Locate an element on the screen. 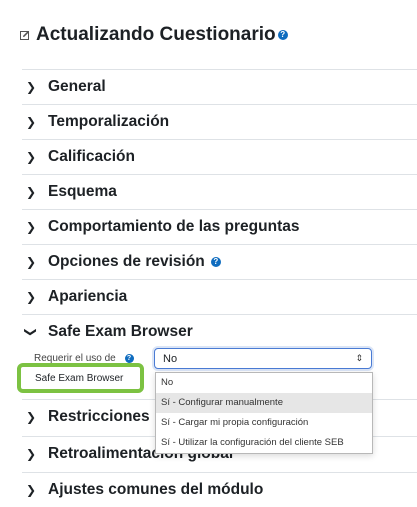 The image size is (417, 507). section-label: Safe Exam Browser is located at coordinates (120, 331).